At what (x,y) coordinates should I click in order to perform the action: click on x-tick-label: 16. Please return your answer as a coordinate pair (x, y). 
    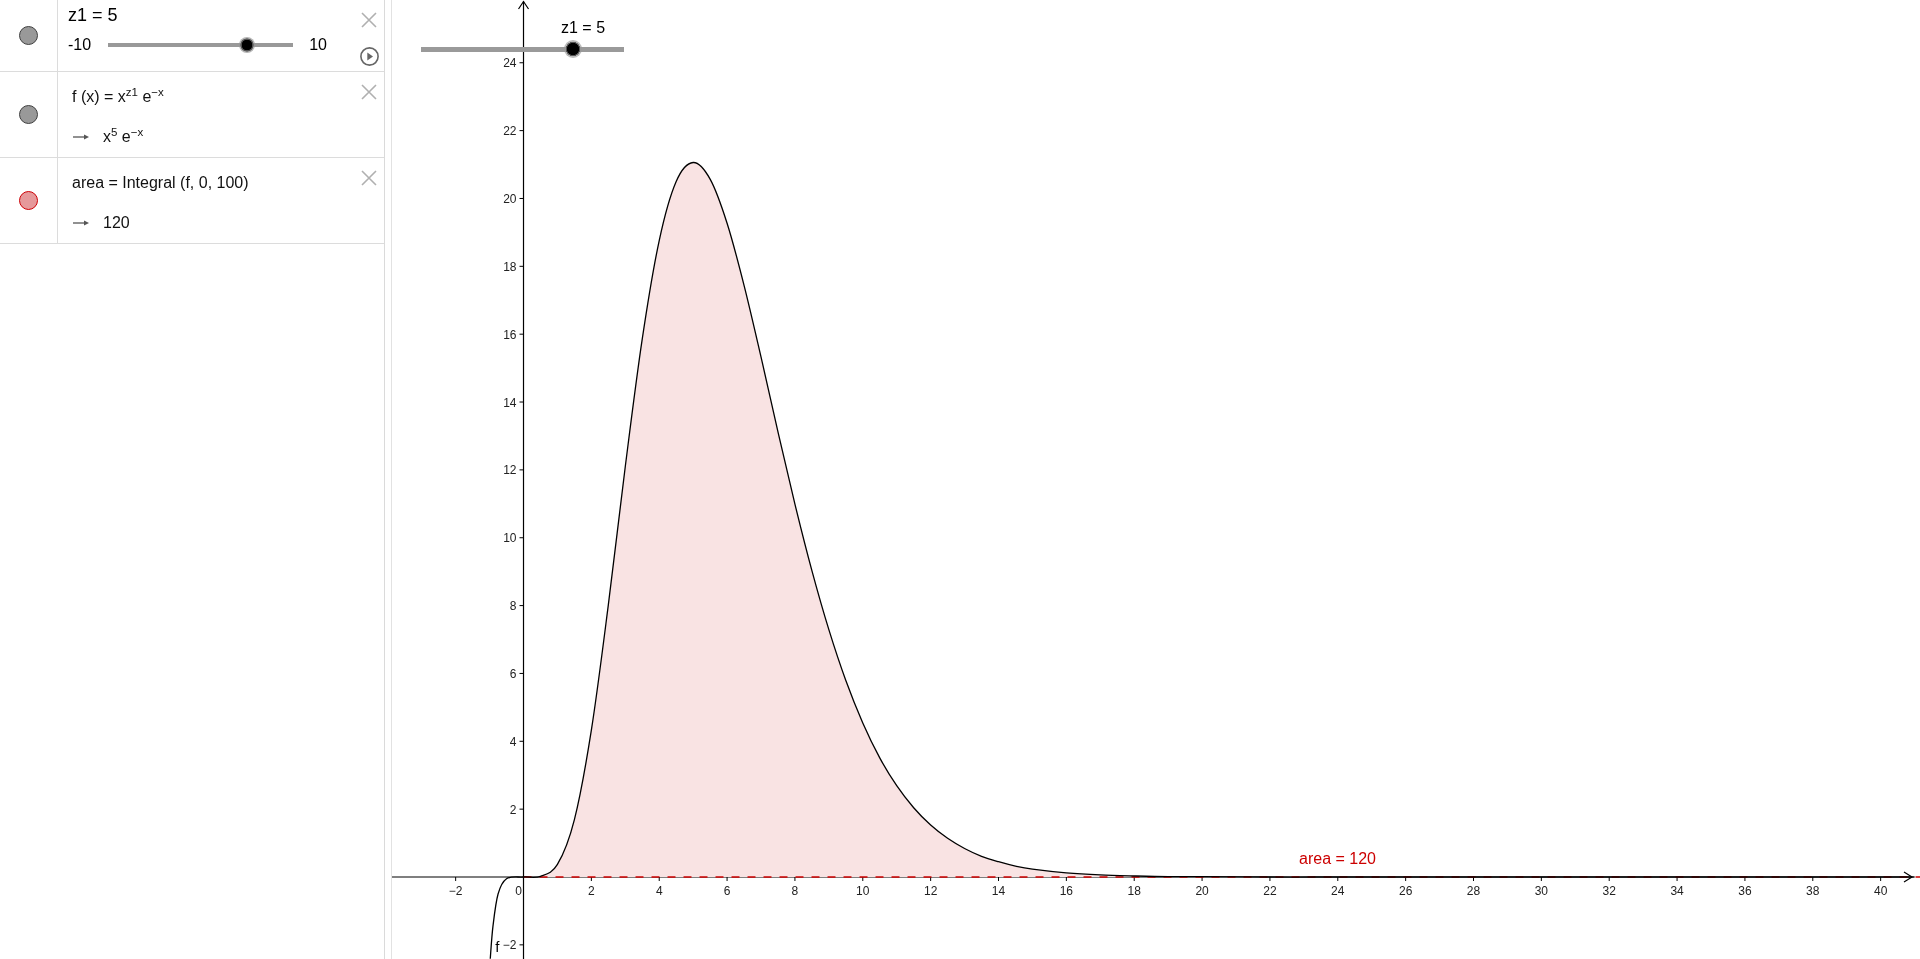
    Looking at the image, I should click on (1066, 891).